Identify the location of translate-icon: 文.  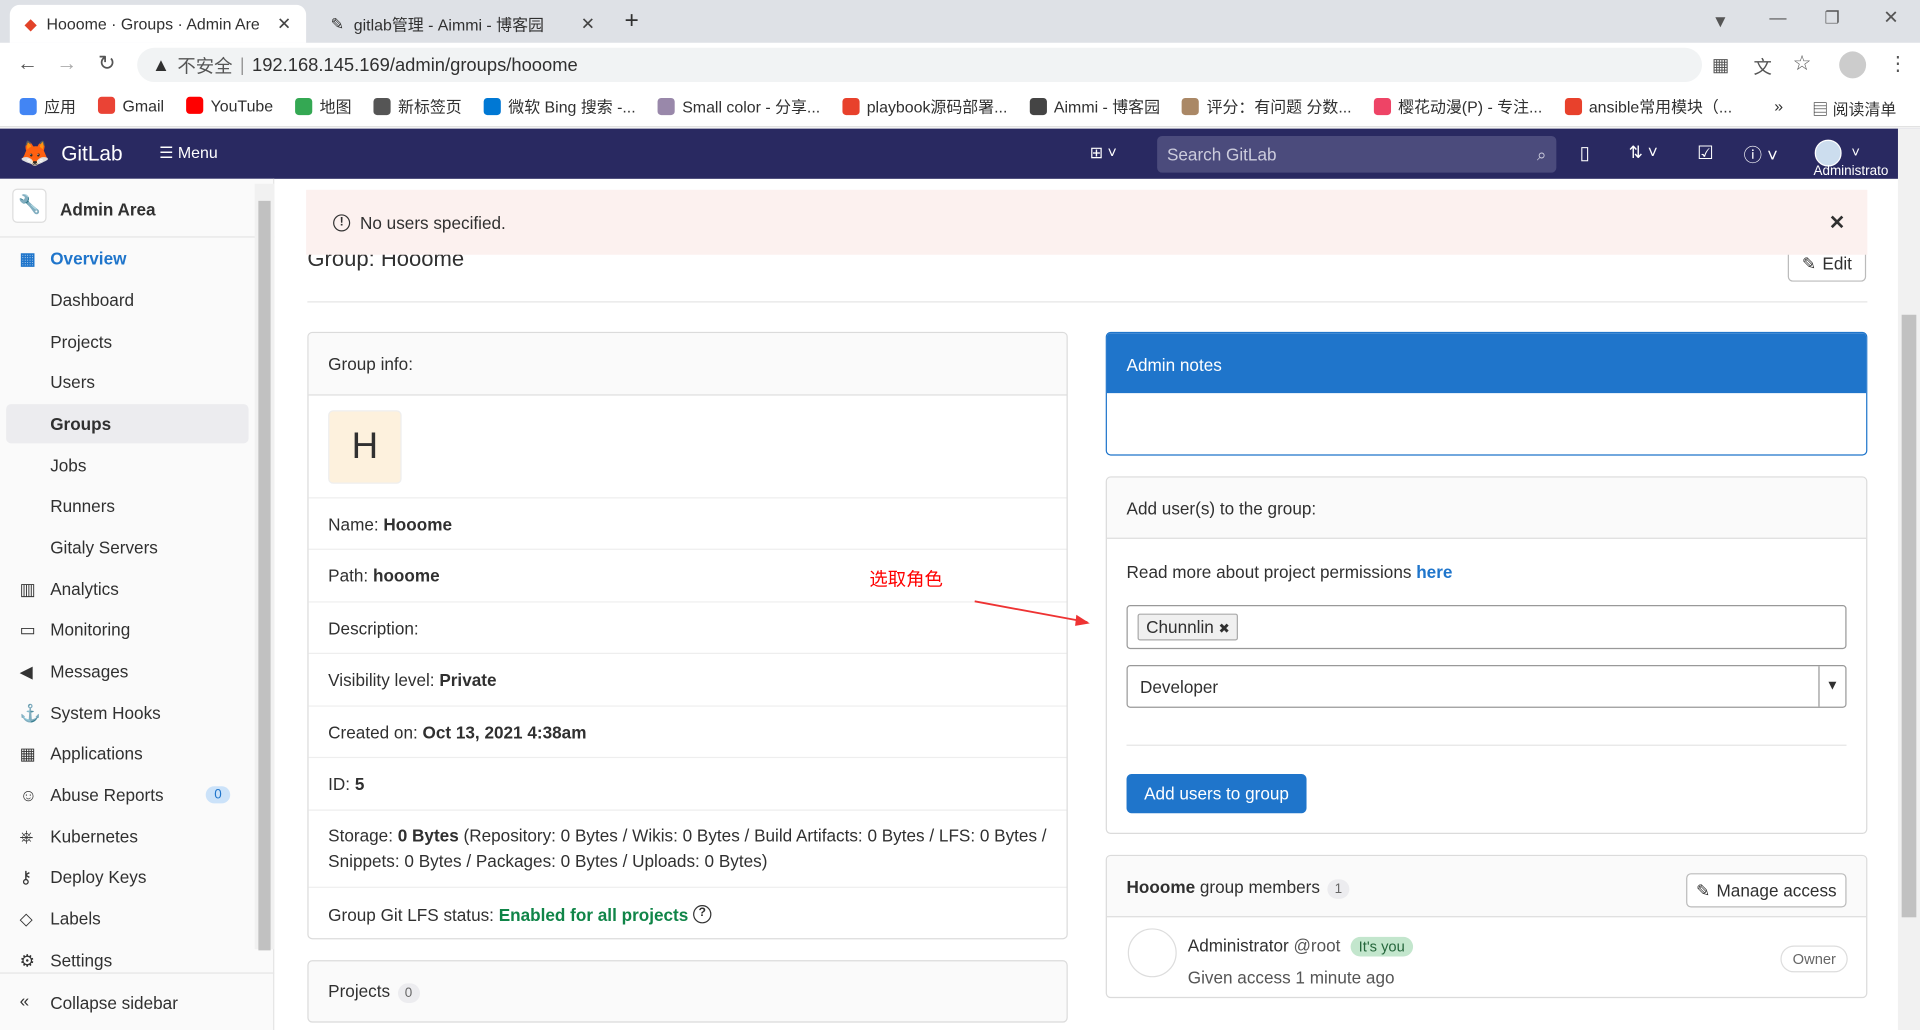
(1762, 67).